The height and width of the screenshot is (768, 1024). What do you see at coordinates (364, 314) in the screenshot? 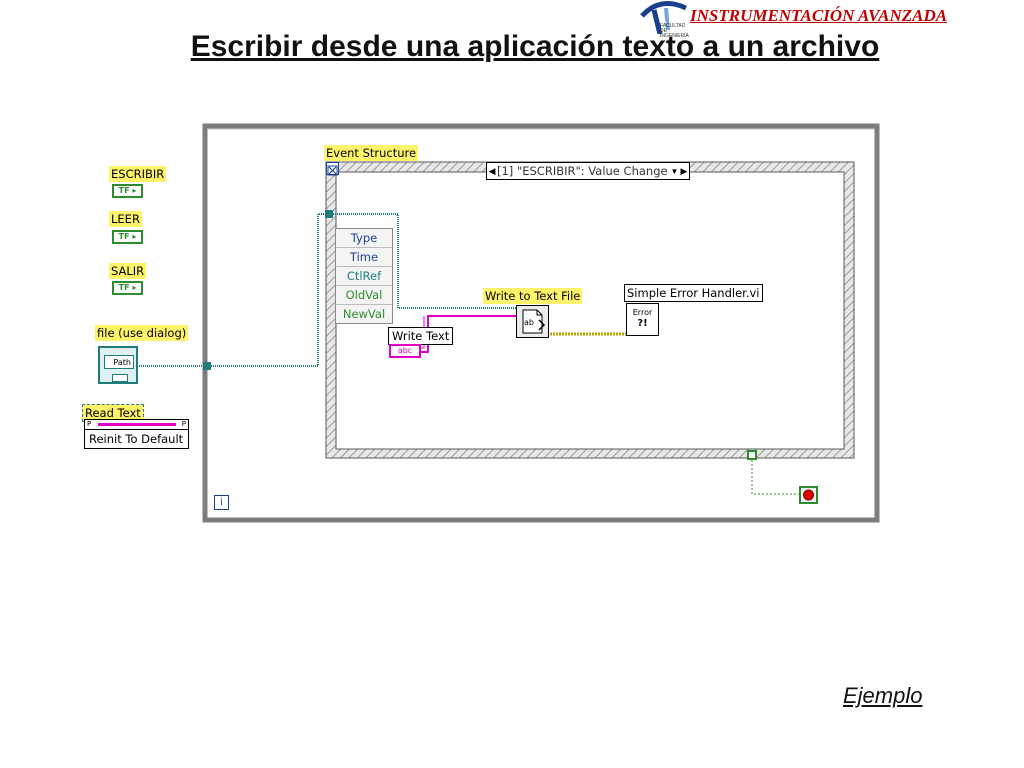
I see `event-data-newval: NewVal` at bounding box center [364, 314].